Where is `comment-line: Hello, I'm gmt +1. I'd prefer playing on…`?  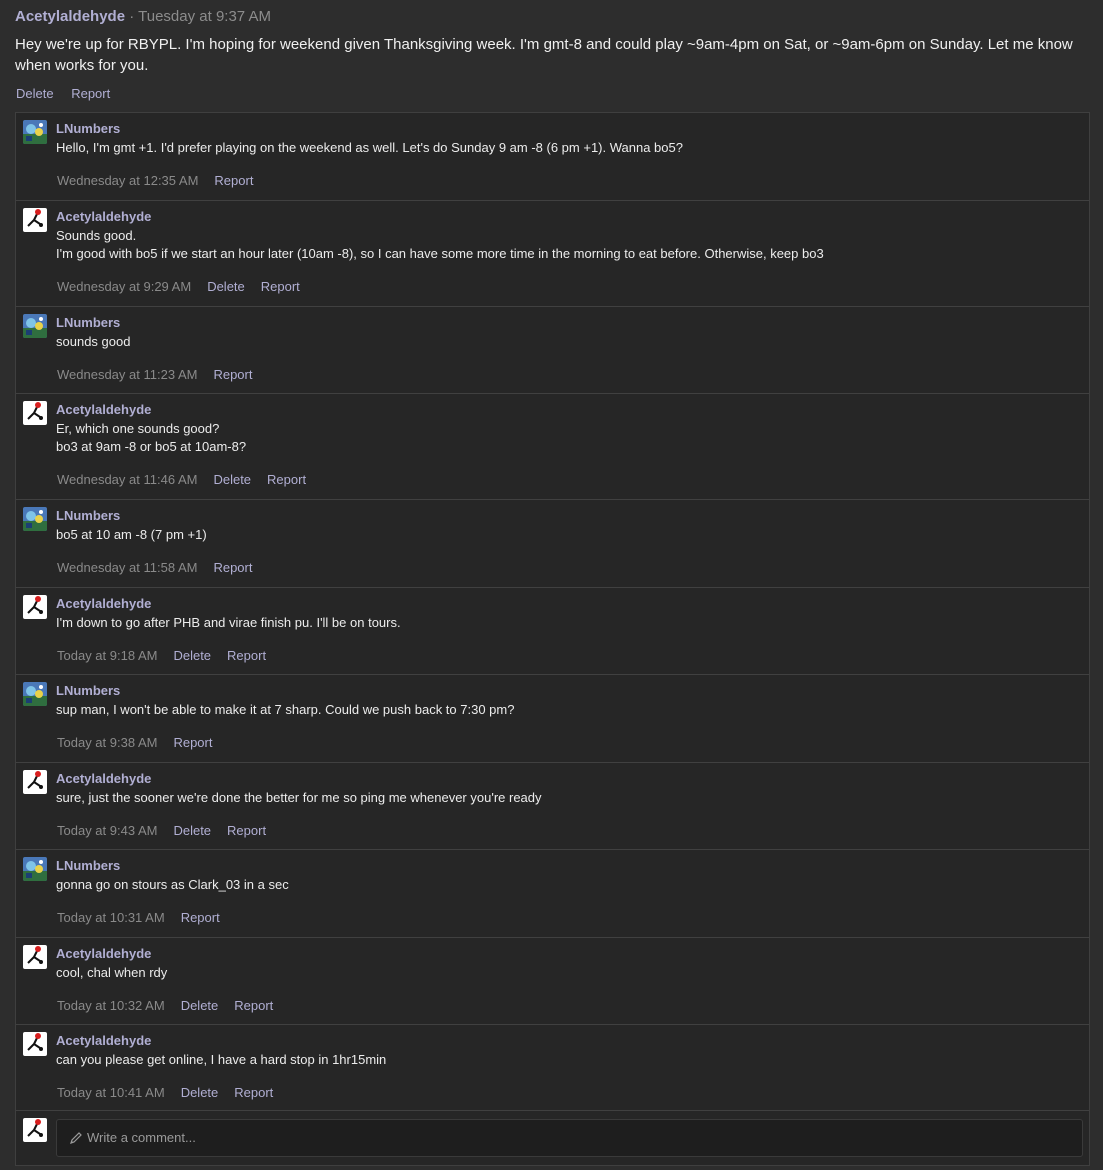 comment-line: Hello, I'm gmt +1. I'd prefer playing on… is located at coordinates (369, 147).